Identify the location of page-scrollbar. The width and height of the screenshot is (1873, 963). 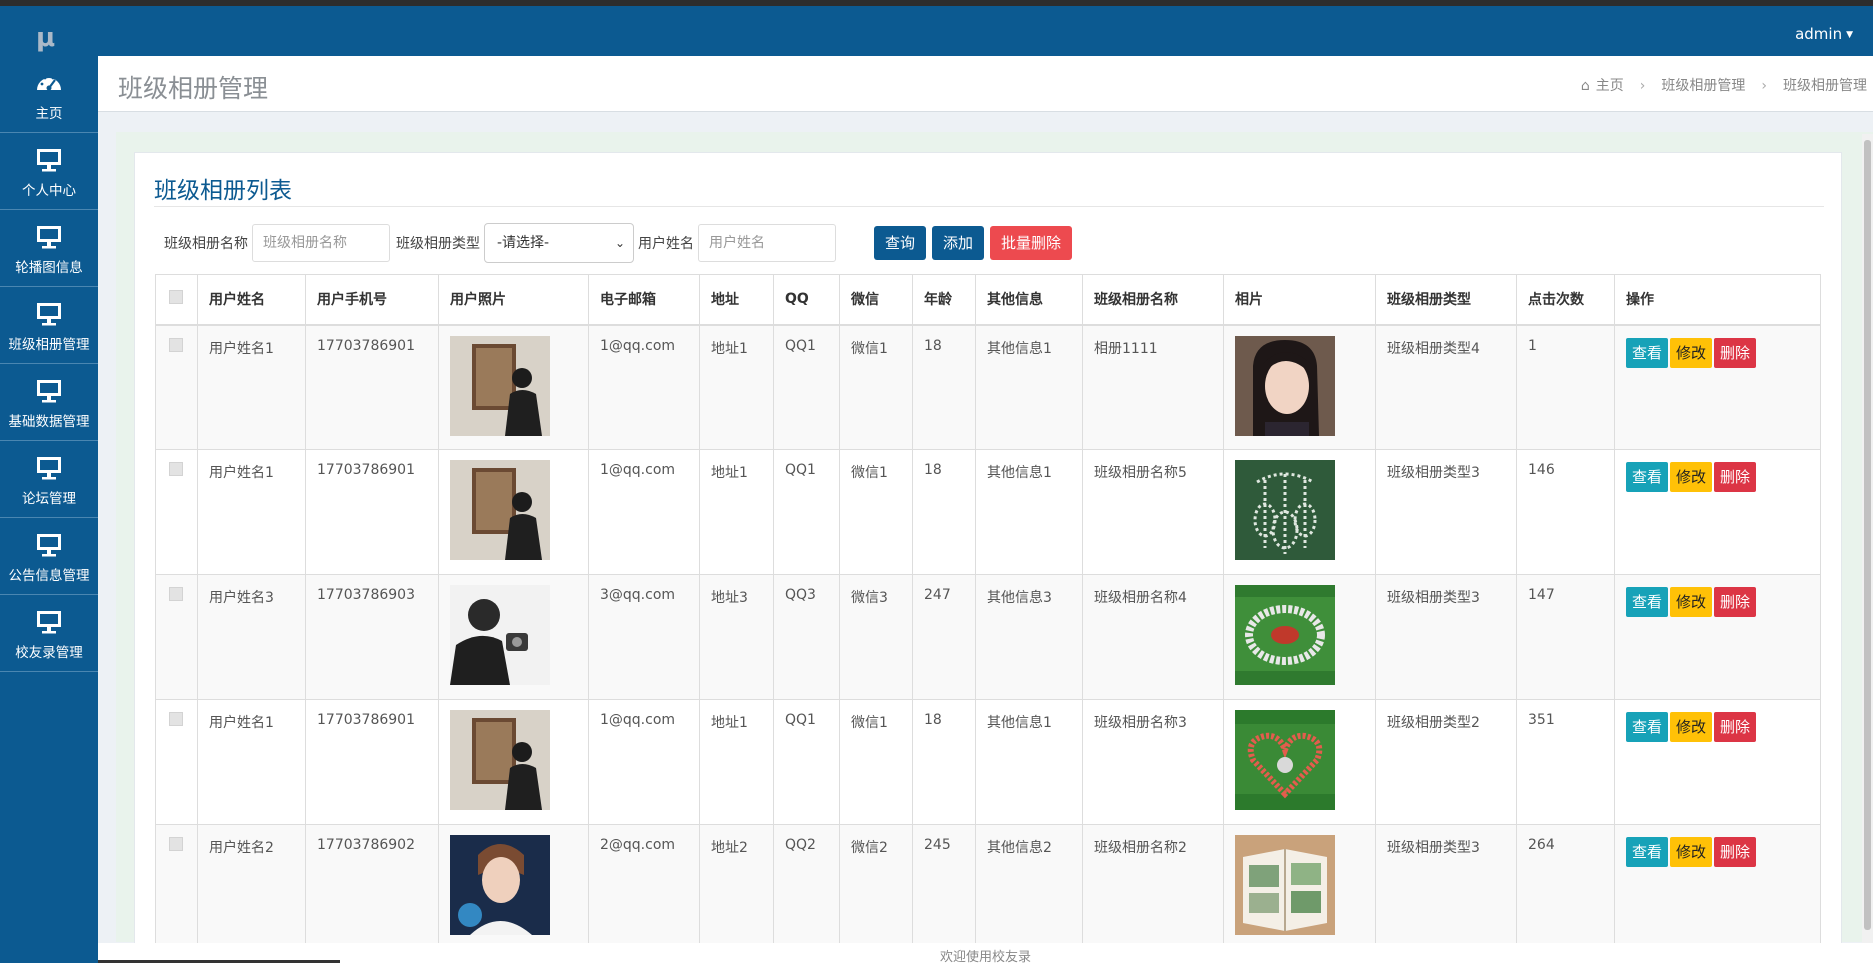
(1867, 538).